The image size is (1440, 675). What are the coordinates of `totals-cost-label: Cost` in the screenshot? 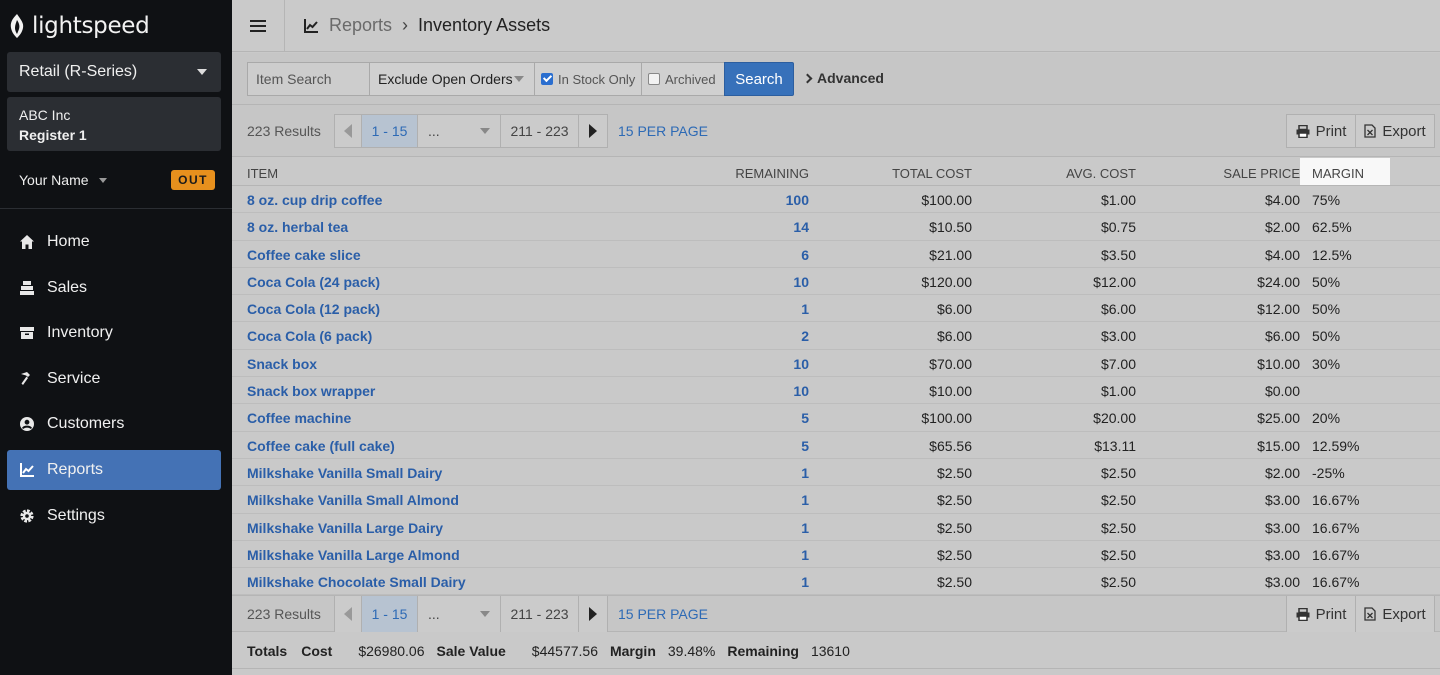 It's located at (317, 650).